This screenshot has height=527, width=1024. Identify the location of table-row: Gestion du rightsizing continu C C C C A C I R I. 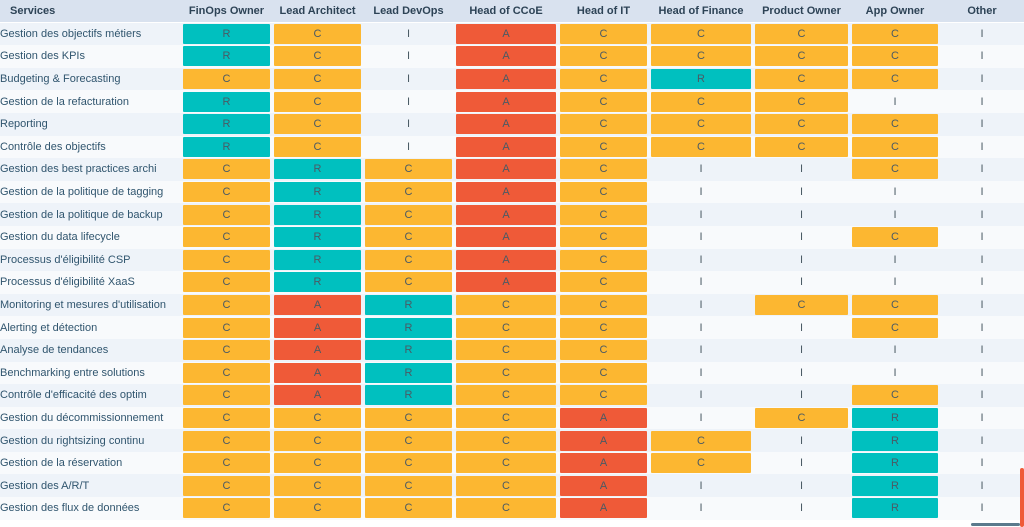
(512, 440).